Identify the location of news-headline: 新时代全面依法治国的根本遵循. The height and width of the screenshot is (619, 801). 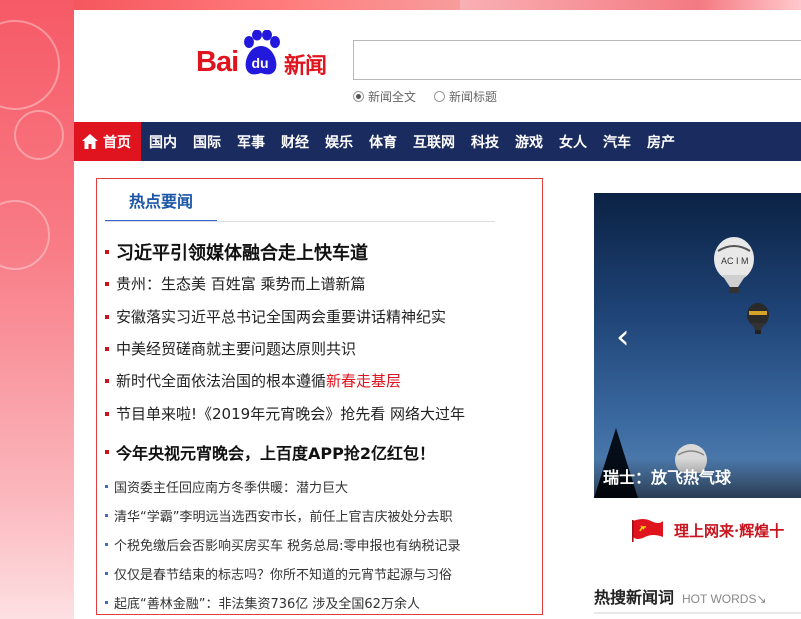
(221, 380).